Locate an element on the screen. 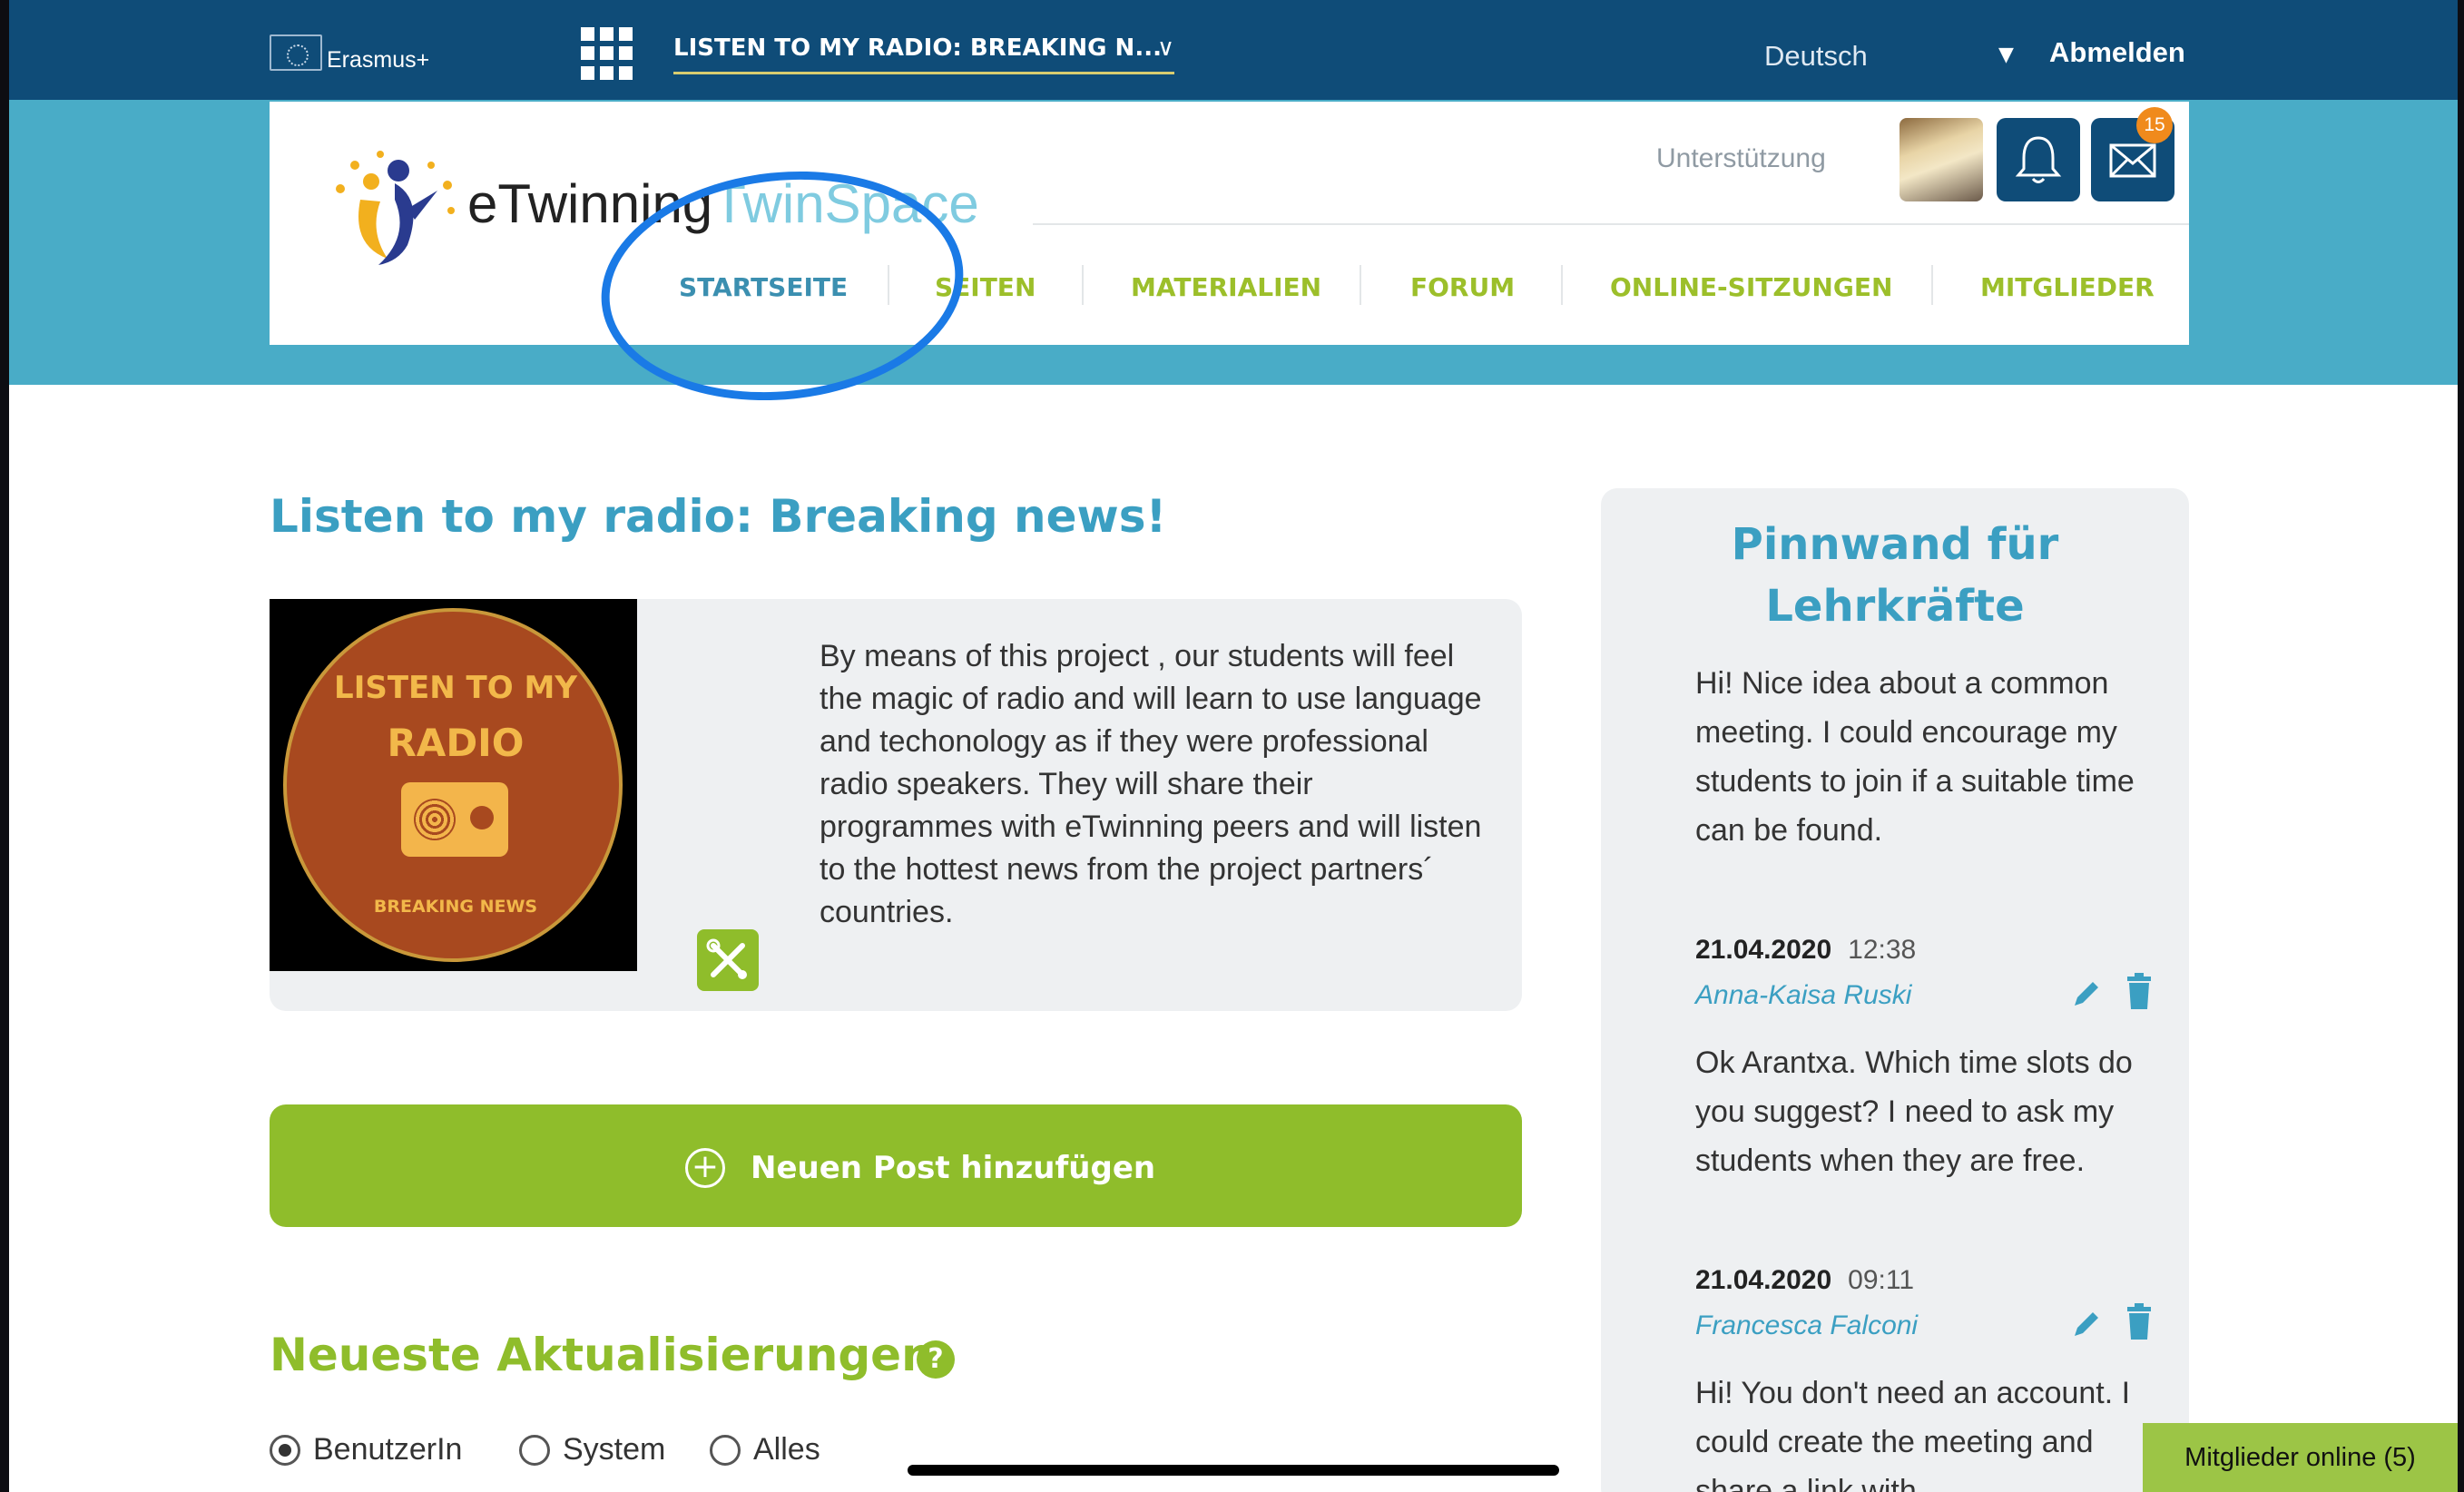  project-image-text-2: RADIO is located at coordinates (456, 743).